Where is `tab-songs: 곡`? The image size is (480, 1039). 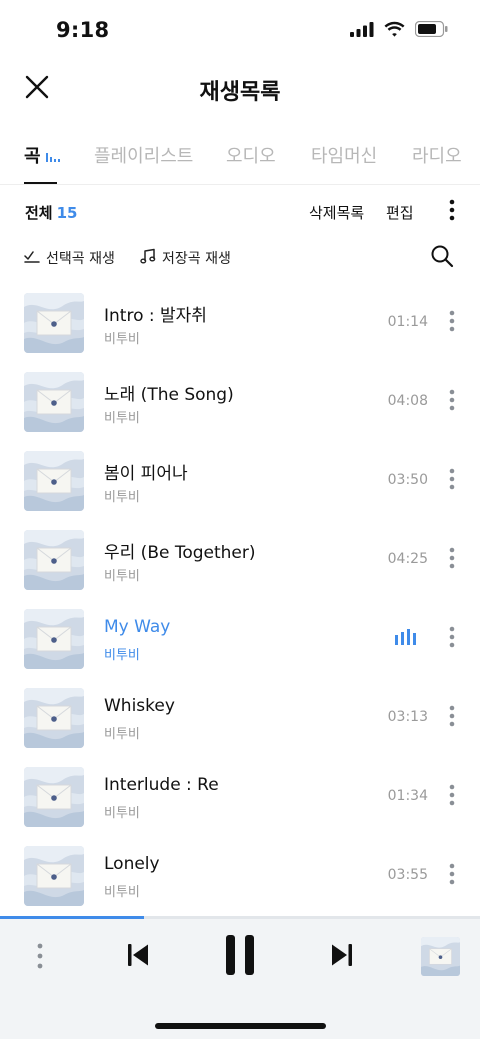
tab-songs: 곡 is located at coordinates (42, 155).